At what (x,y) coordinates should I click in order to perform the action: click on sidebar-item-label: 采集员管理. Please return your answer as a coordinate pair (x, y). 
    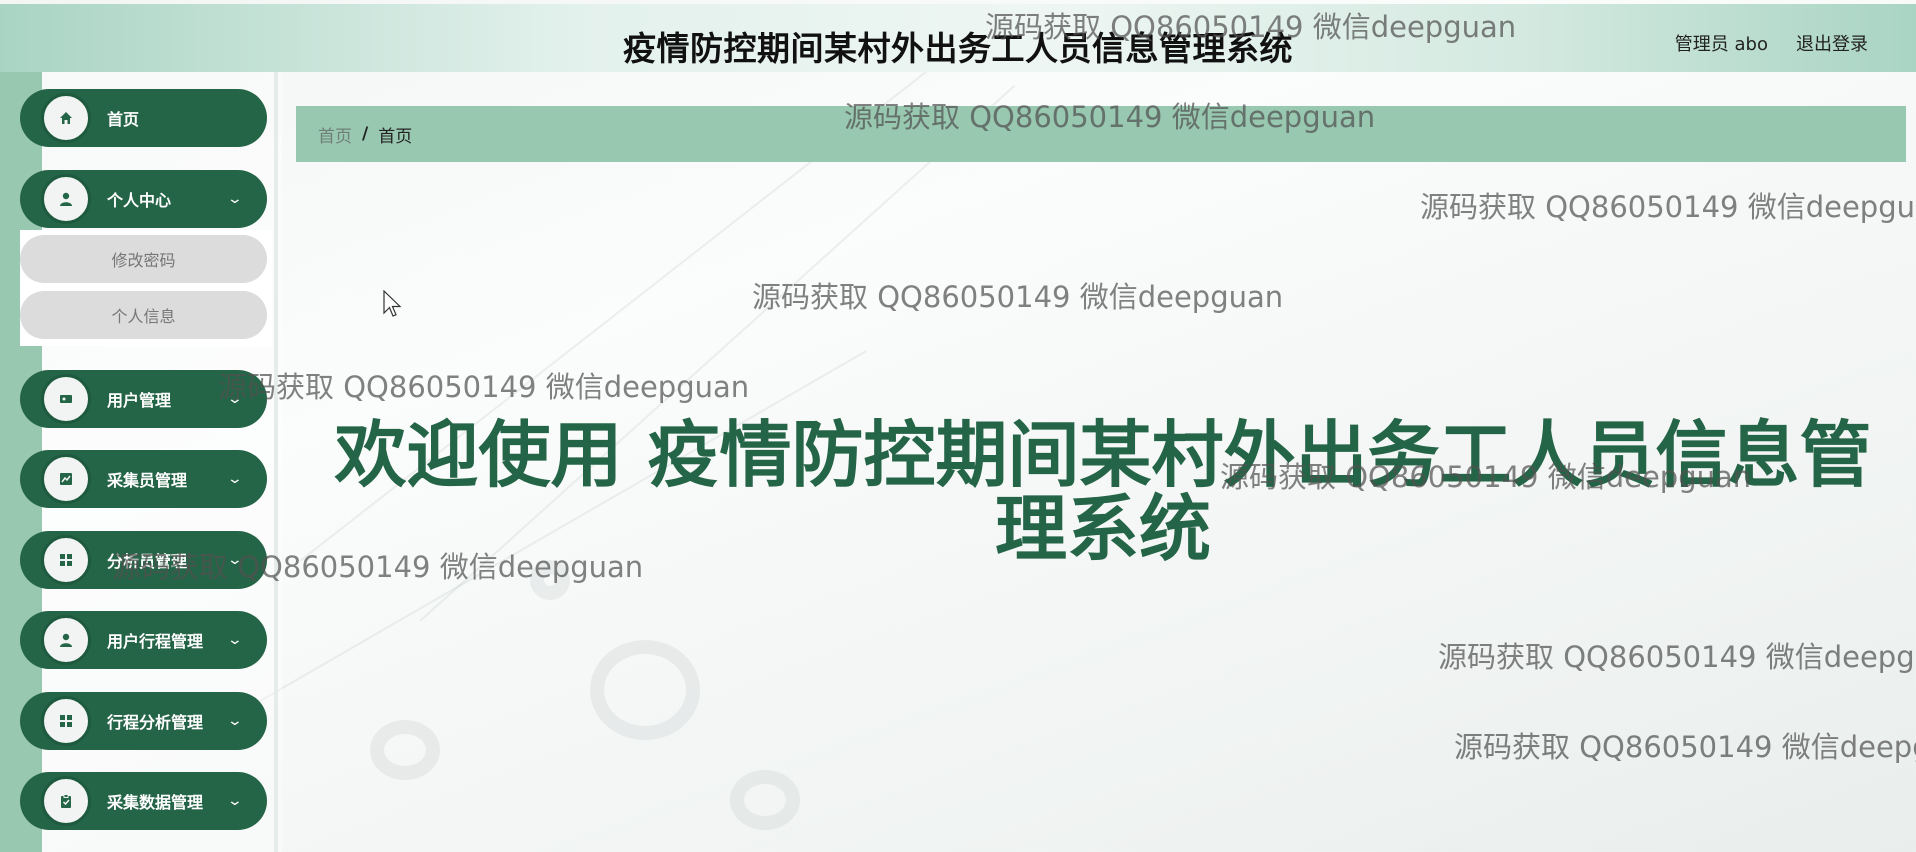
    Looking at the image, I should click on (147, 480).